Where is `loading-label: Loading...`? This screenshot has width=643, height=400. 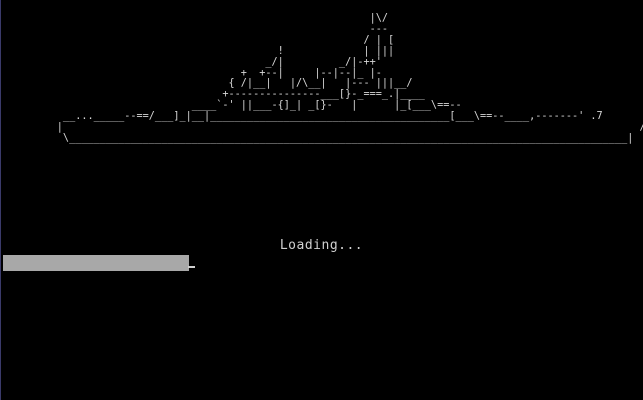 loading-label: Loading... is located at coordinates (321, 245).